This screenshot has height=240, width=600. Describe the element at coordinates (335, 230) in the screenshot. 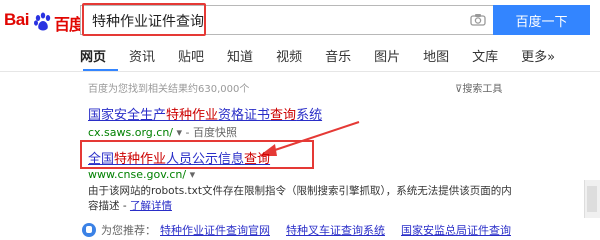

I see `recommend-link: 特种叉车证查询系统` at that location.